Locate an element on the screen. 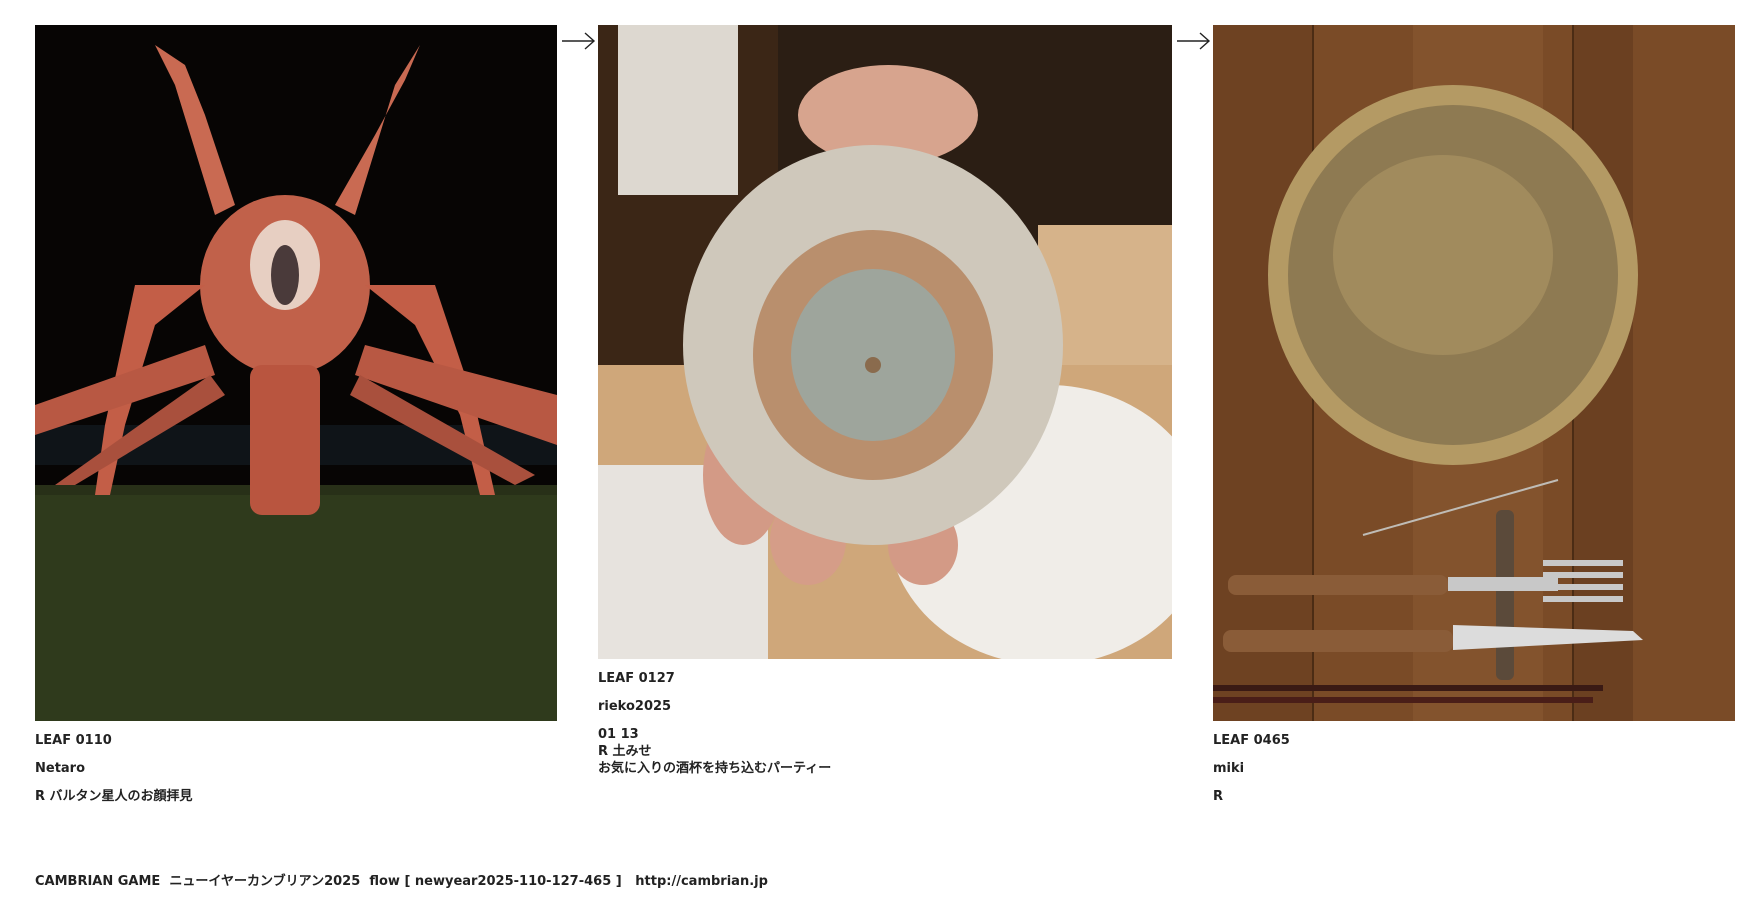 The image size is (1761, 900). leaf-id: LEAF 0127 is located at coordinates (636, 678).